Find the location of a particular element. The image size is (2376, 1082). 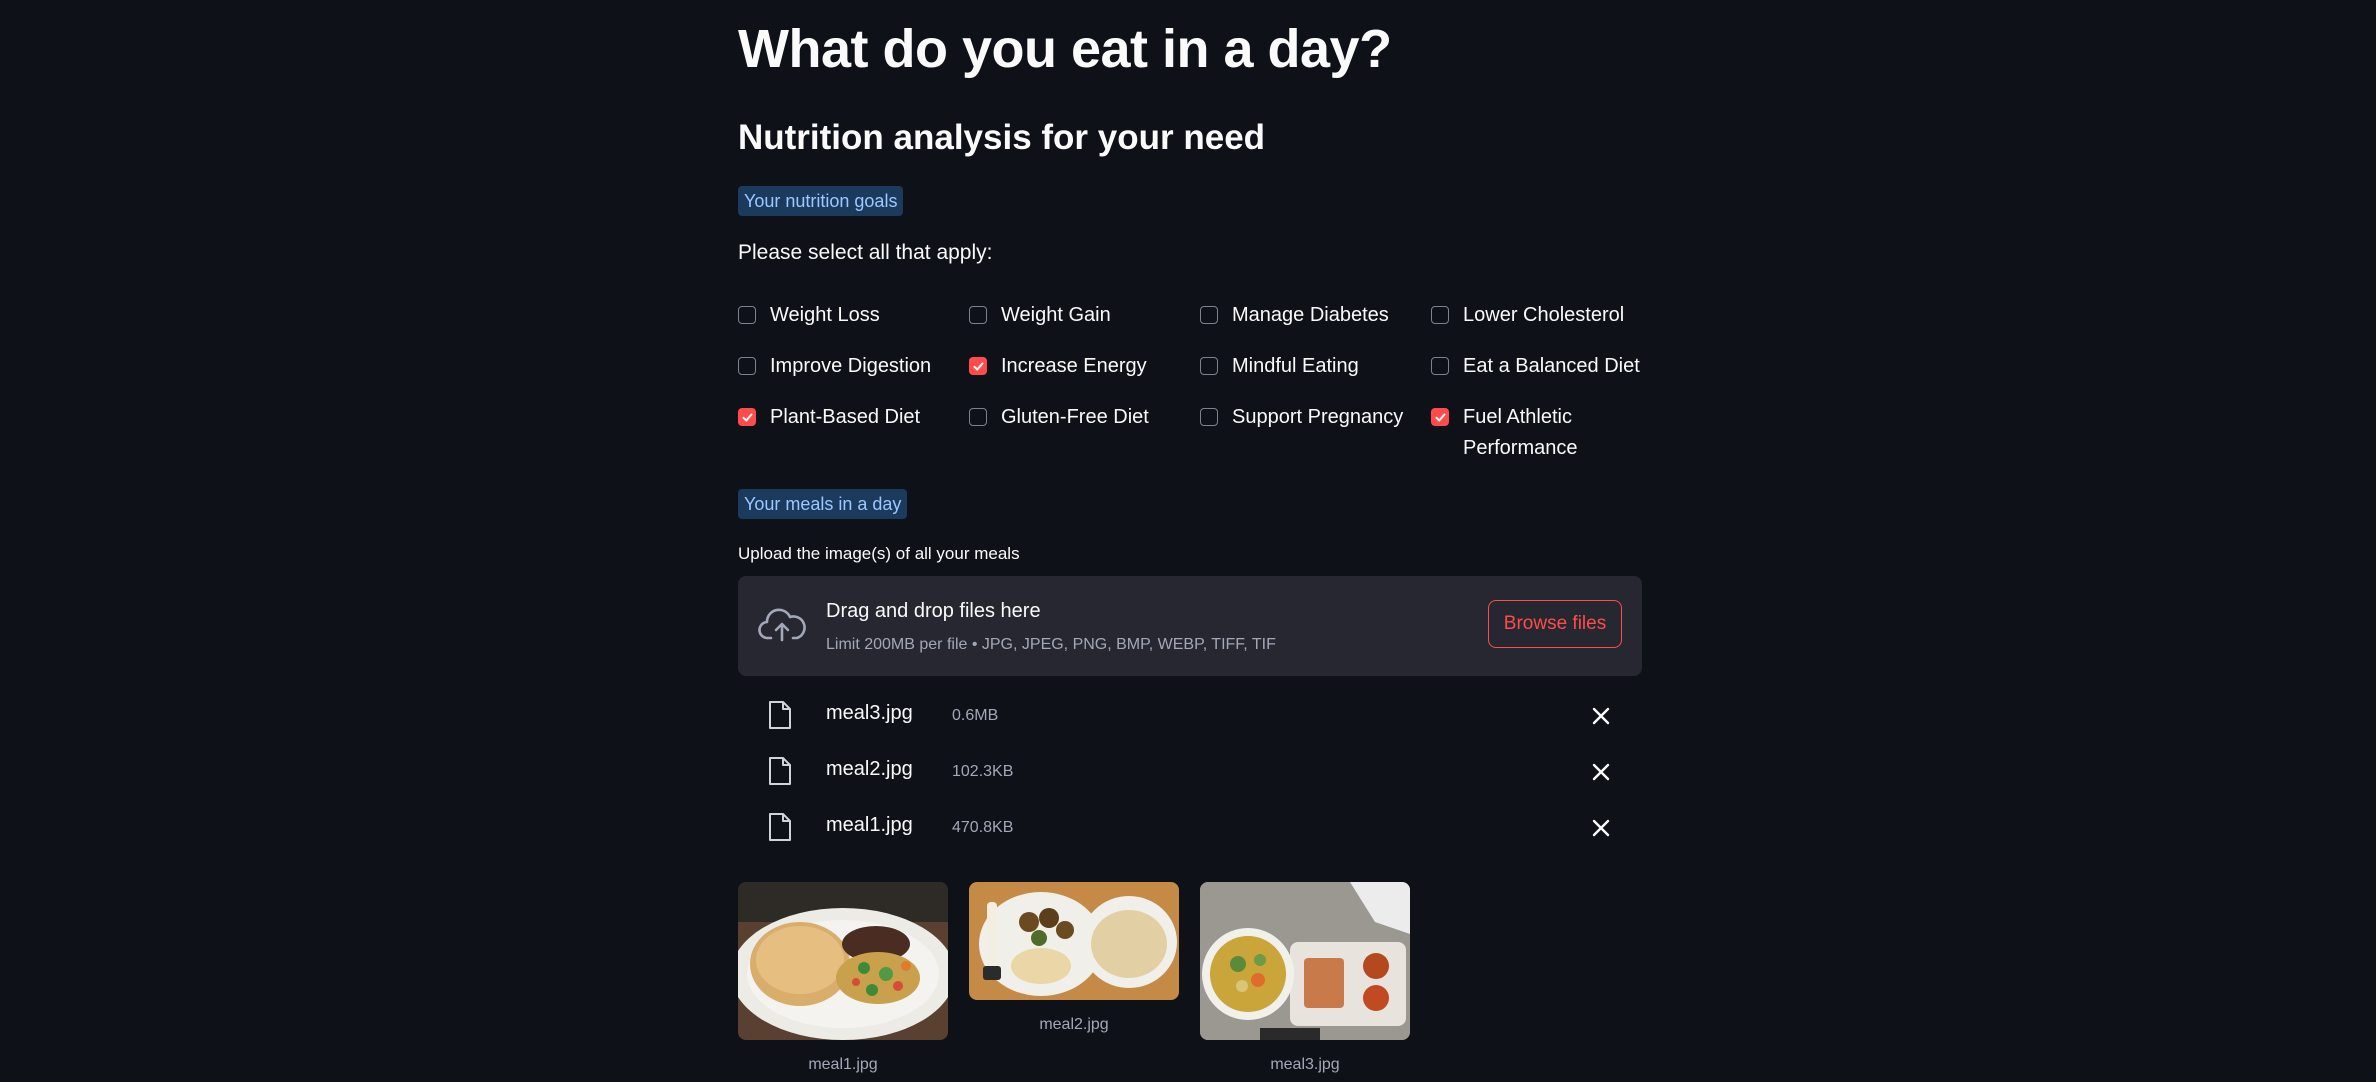

goal-checkbox-option: Increase Energy is located at coordinates (1083, 366).